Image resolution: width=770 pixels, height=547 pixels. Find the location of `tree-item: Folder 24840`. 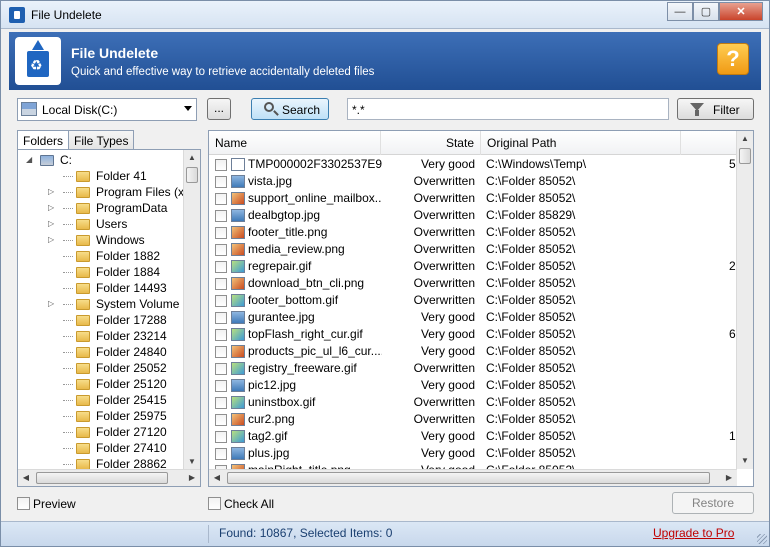

tree-item: Folder 24840 is located at coordinates (101, 352).